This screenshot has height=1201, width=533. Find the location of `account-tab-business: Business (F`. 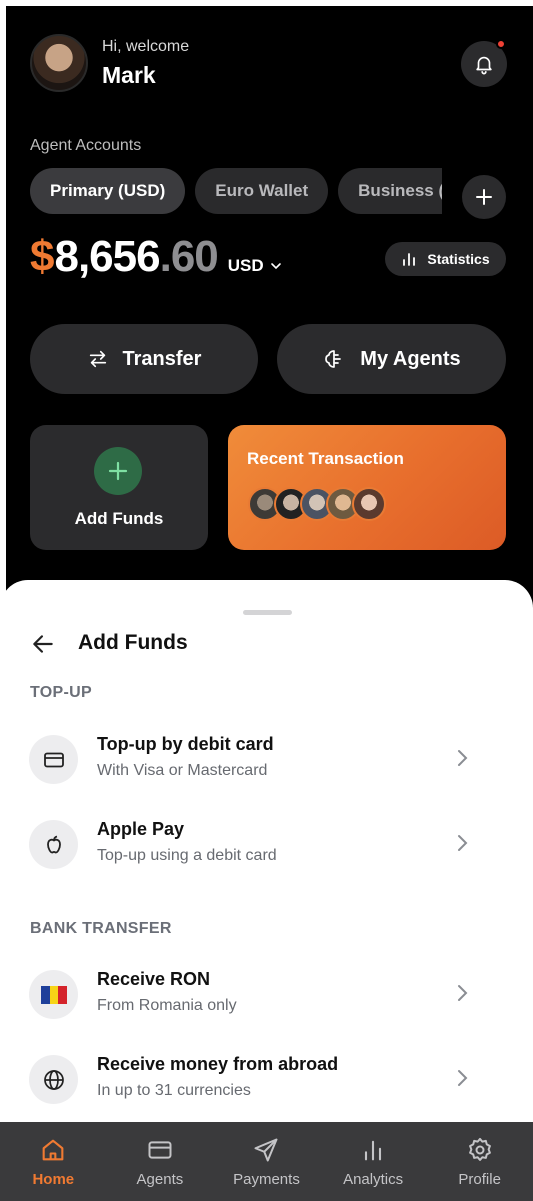

account-tab-business: Business (F is located at coordinates (390, 191).